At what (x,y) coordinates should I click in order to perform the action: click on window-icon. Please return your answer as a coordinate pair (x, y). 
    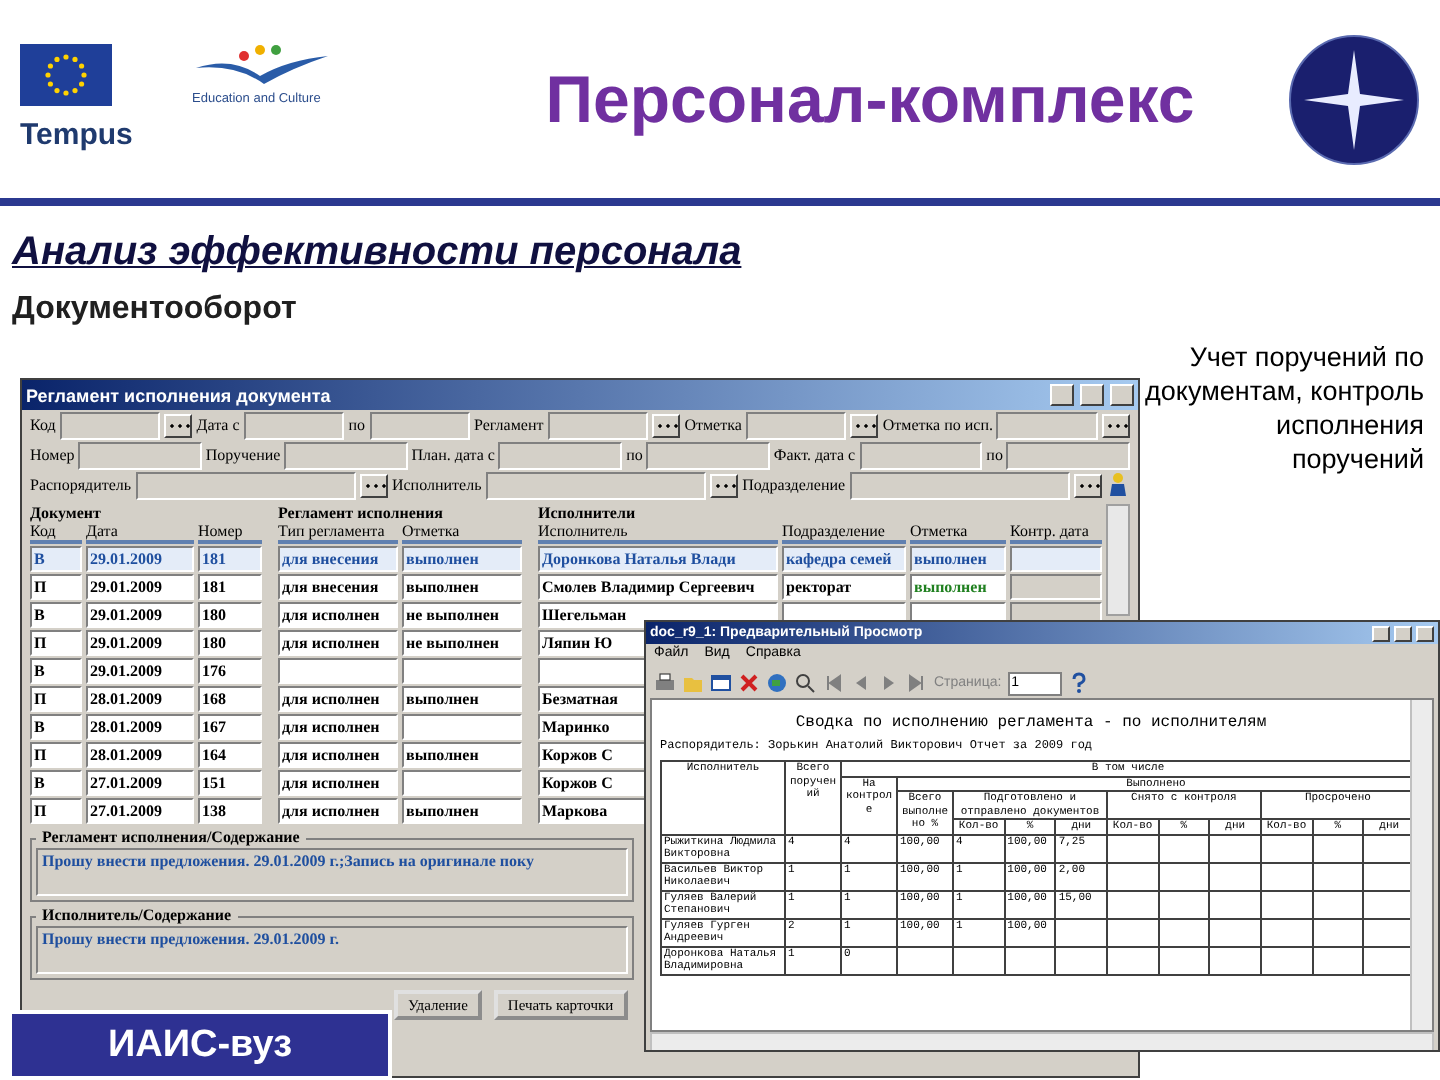
    Looking at the image, I should click on (721, 683).